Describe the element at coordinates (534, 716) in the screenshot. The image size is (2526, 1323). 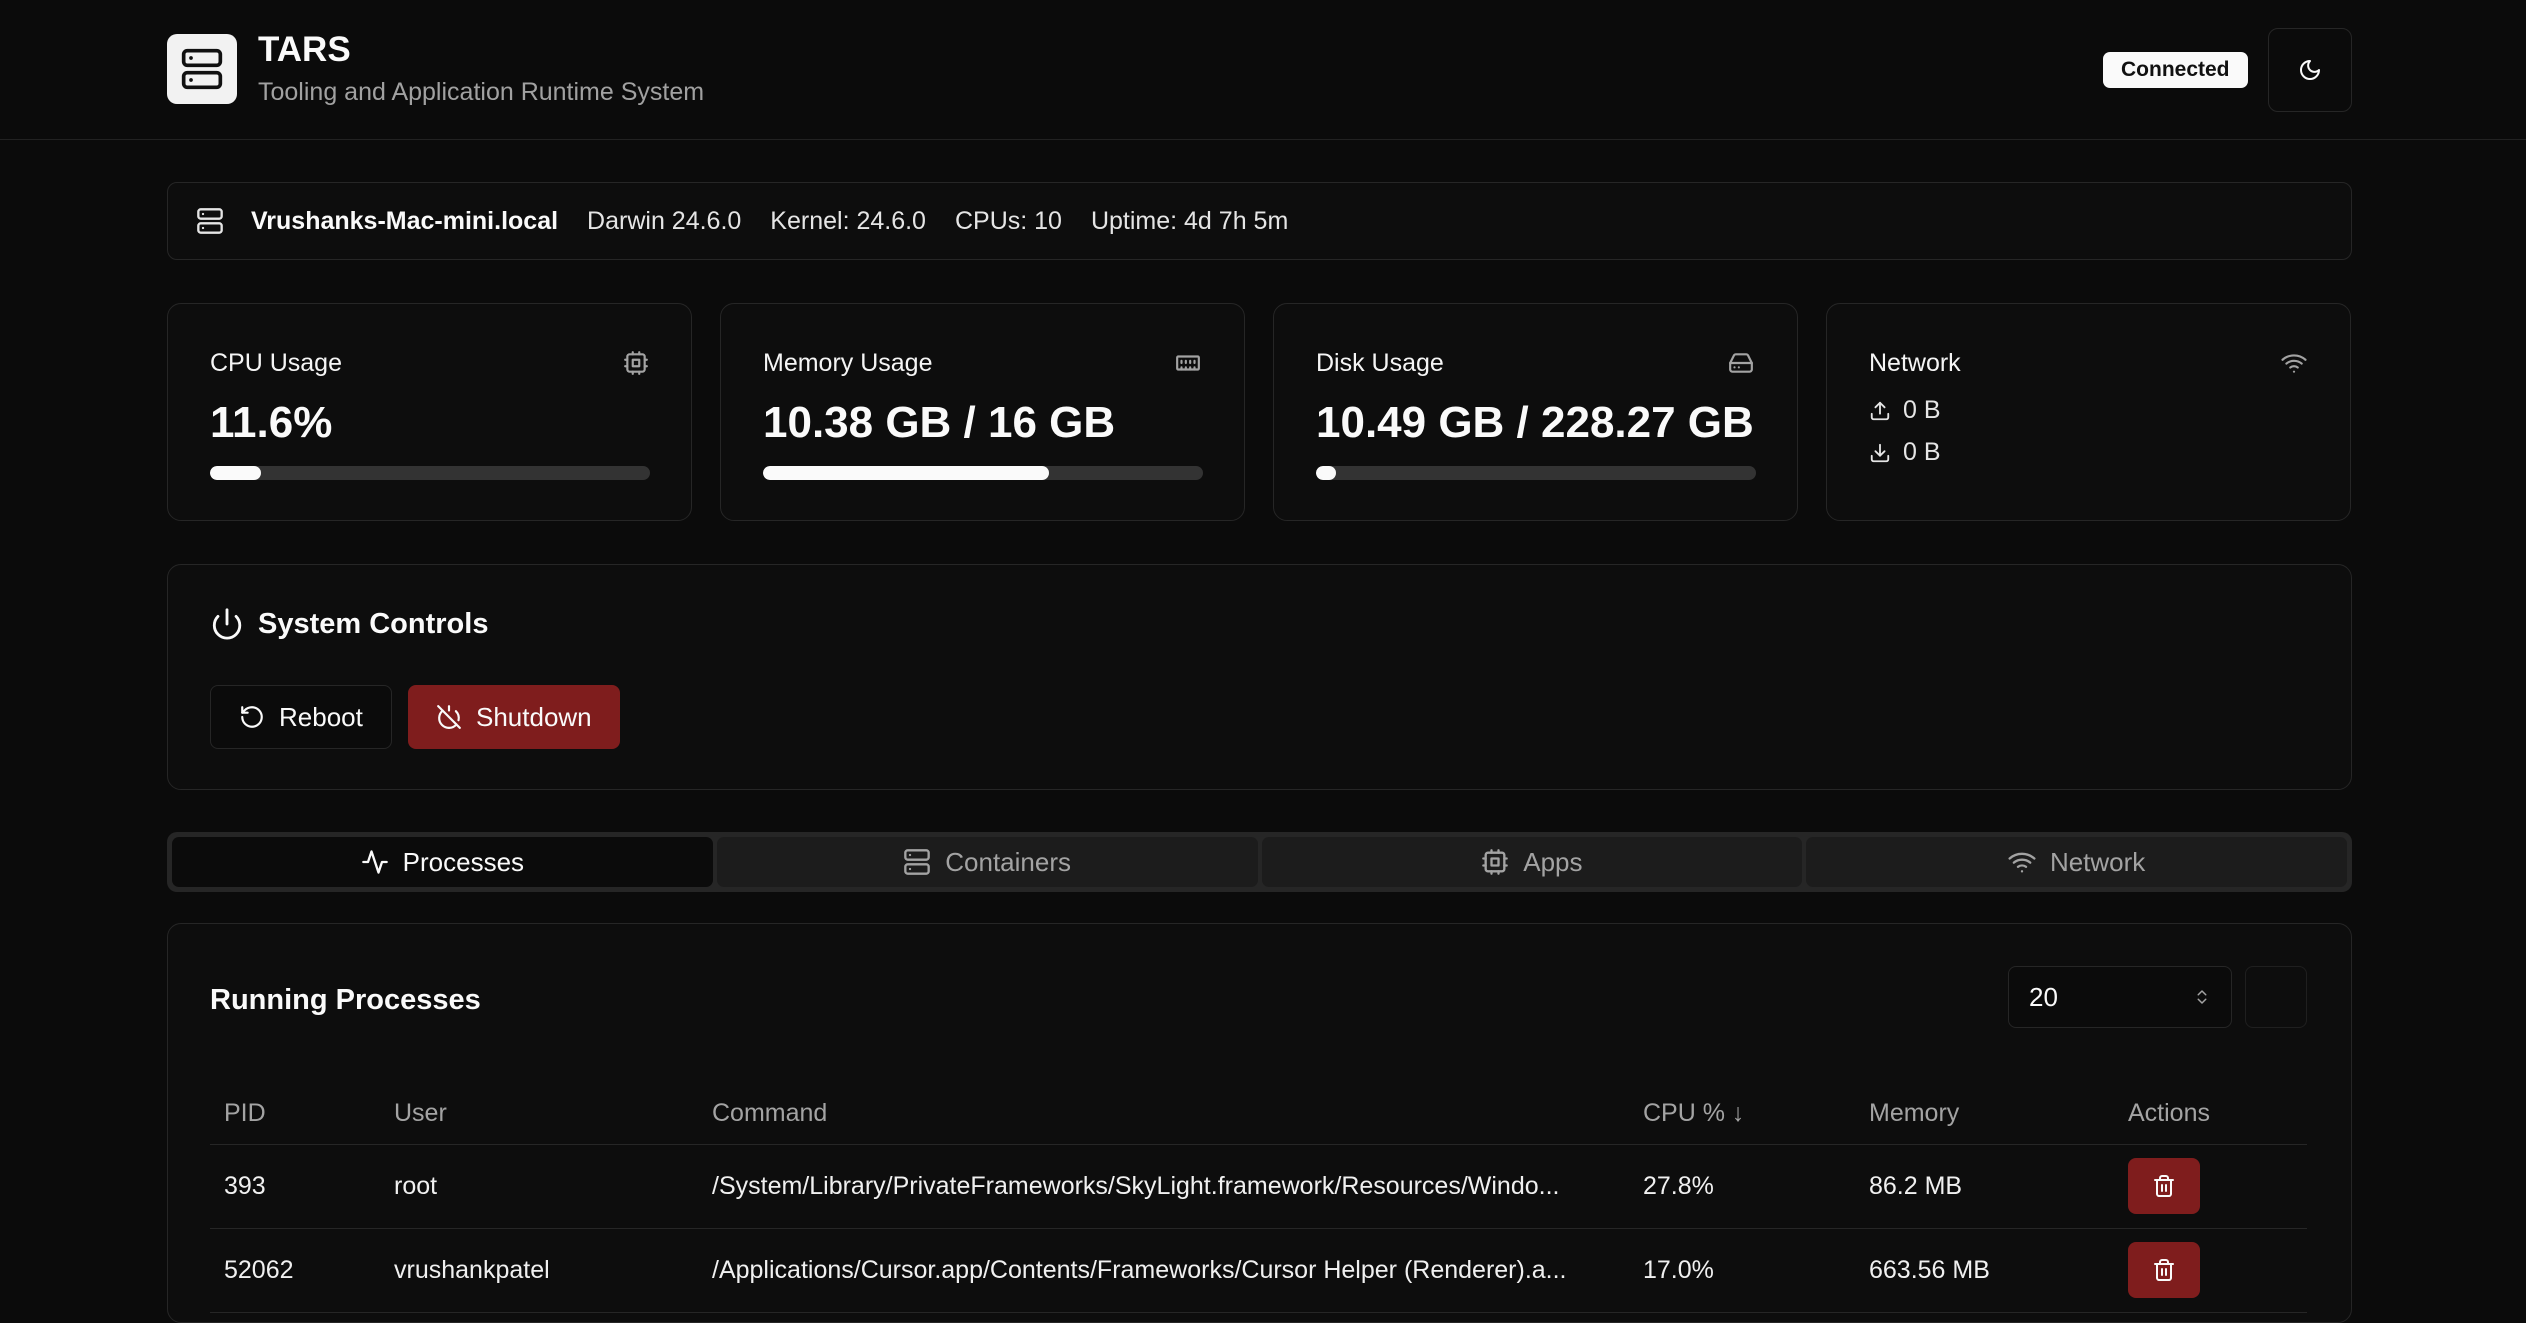
I see `shutdown-label: Shutdown` at that location.